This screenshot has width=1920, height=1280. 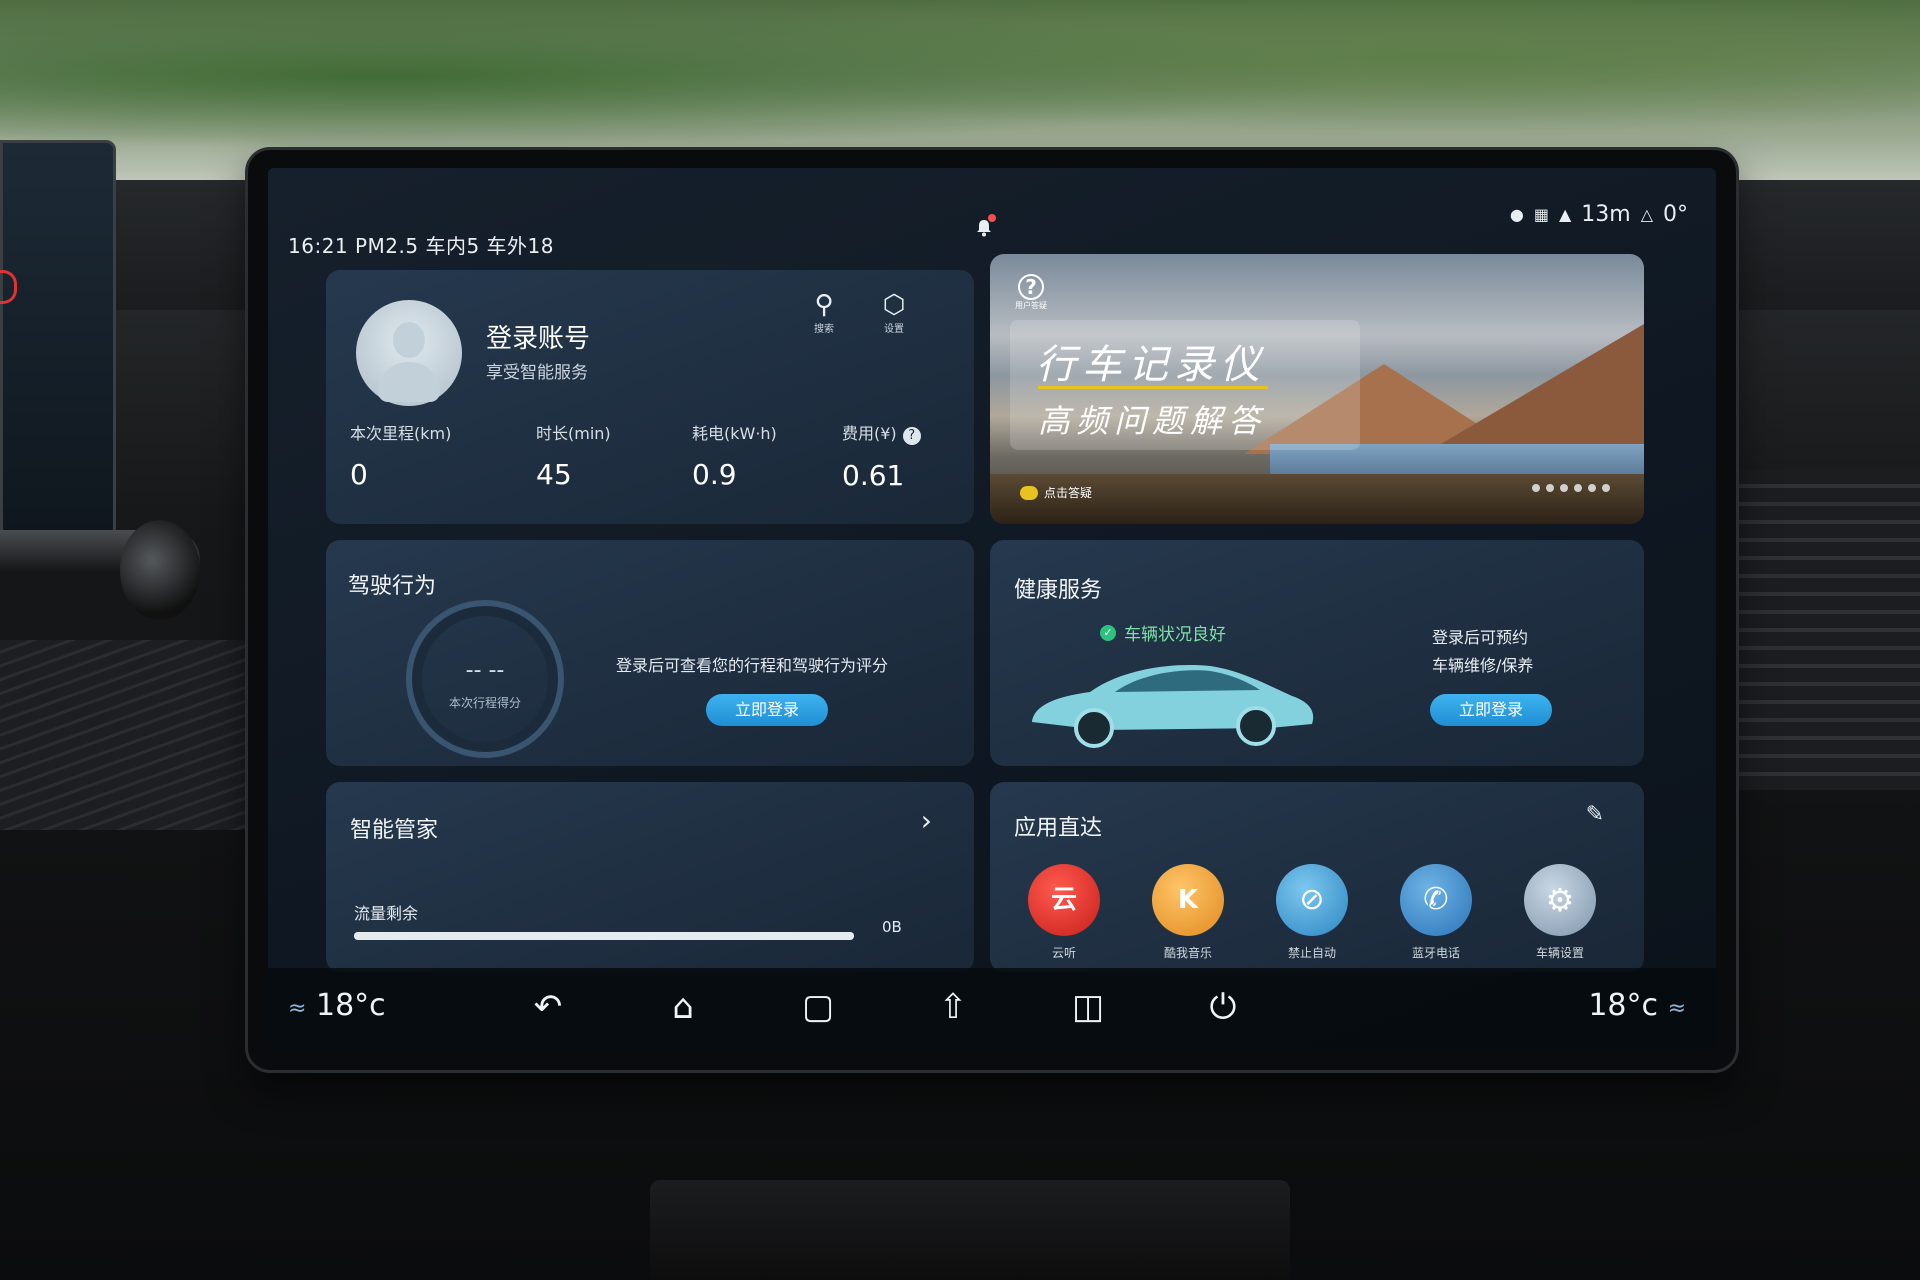 What do you see at coordinates (926, 820) in the screenshot?
I see `chevron-right-icon: ›` at bounding box center [926, 820].